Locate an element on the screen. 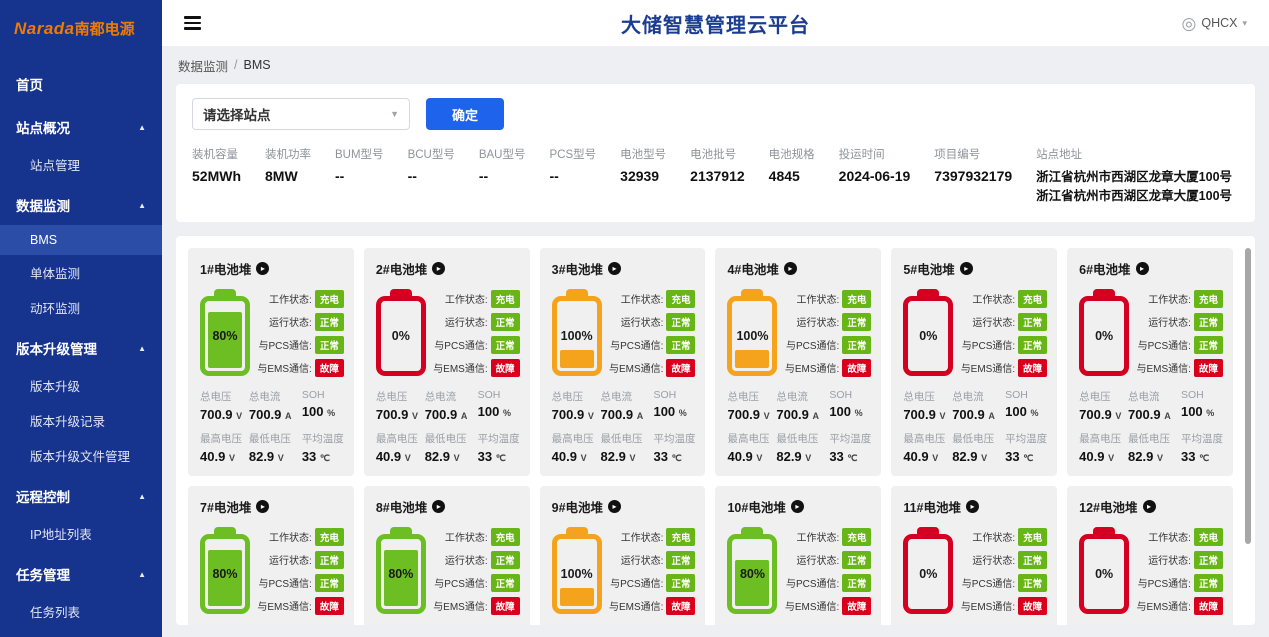 This screenshot has height=637, width=1269. metric-unit: A is located at coordinates (640, 415).